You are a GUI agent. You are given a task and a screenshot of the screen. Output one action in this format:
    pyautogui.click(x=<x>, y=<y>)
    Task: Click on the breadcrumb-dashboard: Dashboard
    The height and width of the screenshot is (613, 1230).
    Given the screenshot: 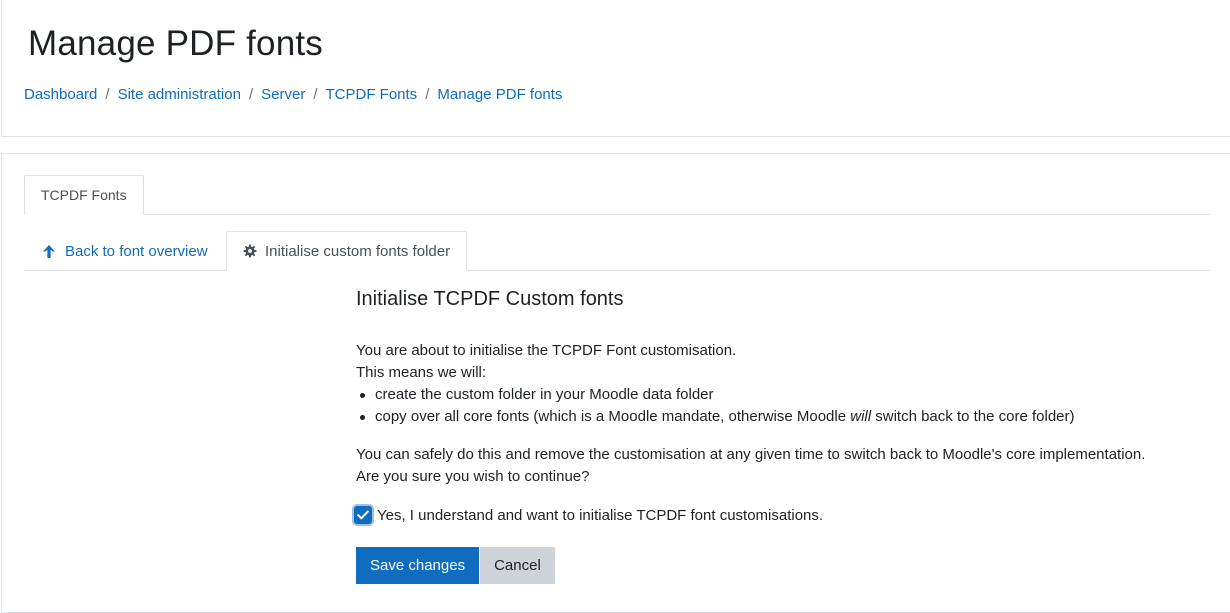 What is the action you would take?
    pyautogui.click(x=60, y=94)
    